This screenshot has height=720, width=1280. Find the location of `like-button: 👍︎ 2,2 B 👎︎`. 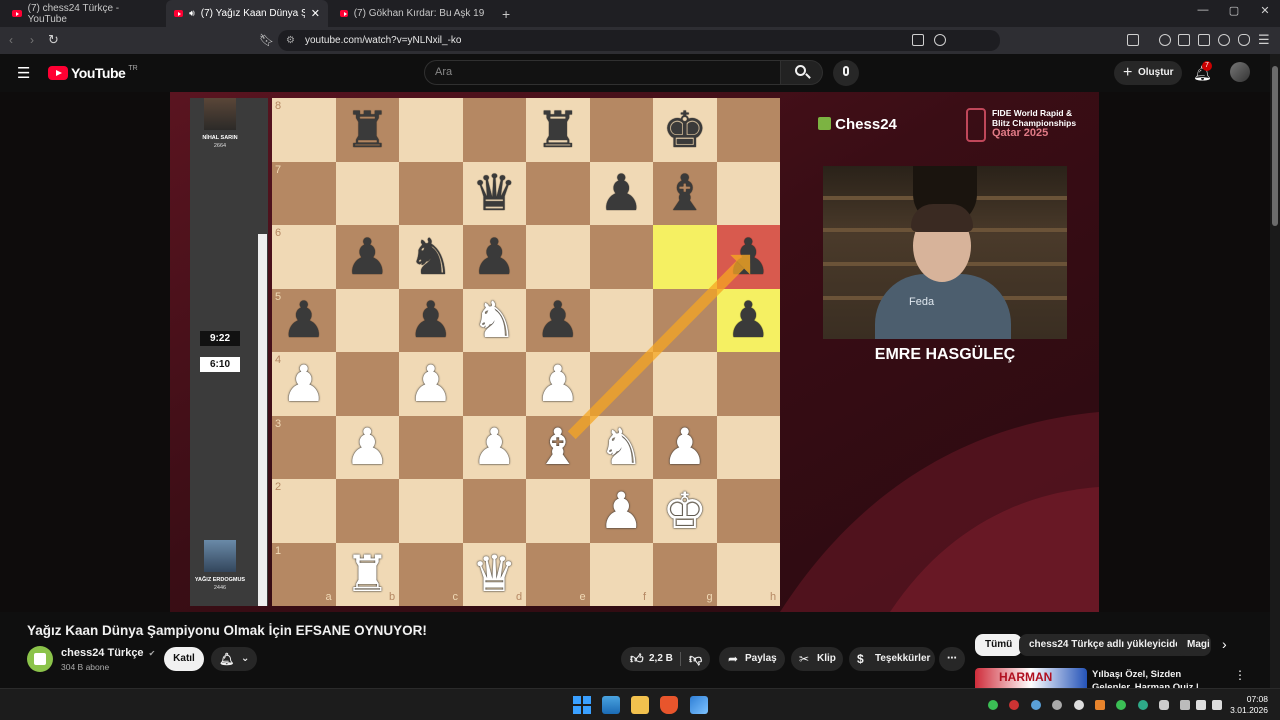

like-button: 👍︎ 2,2 B 👎︎ is located at coordinates (665, 659).